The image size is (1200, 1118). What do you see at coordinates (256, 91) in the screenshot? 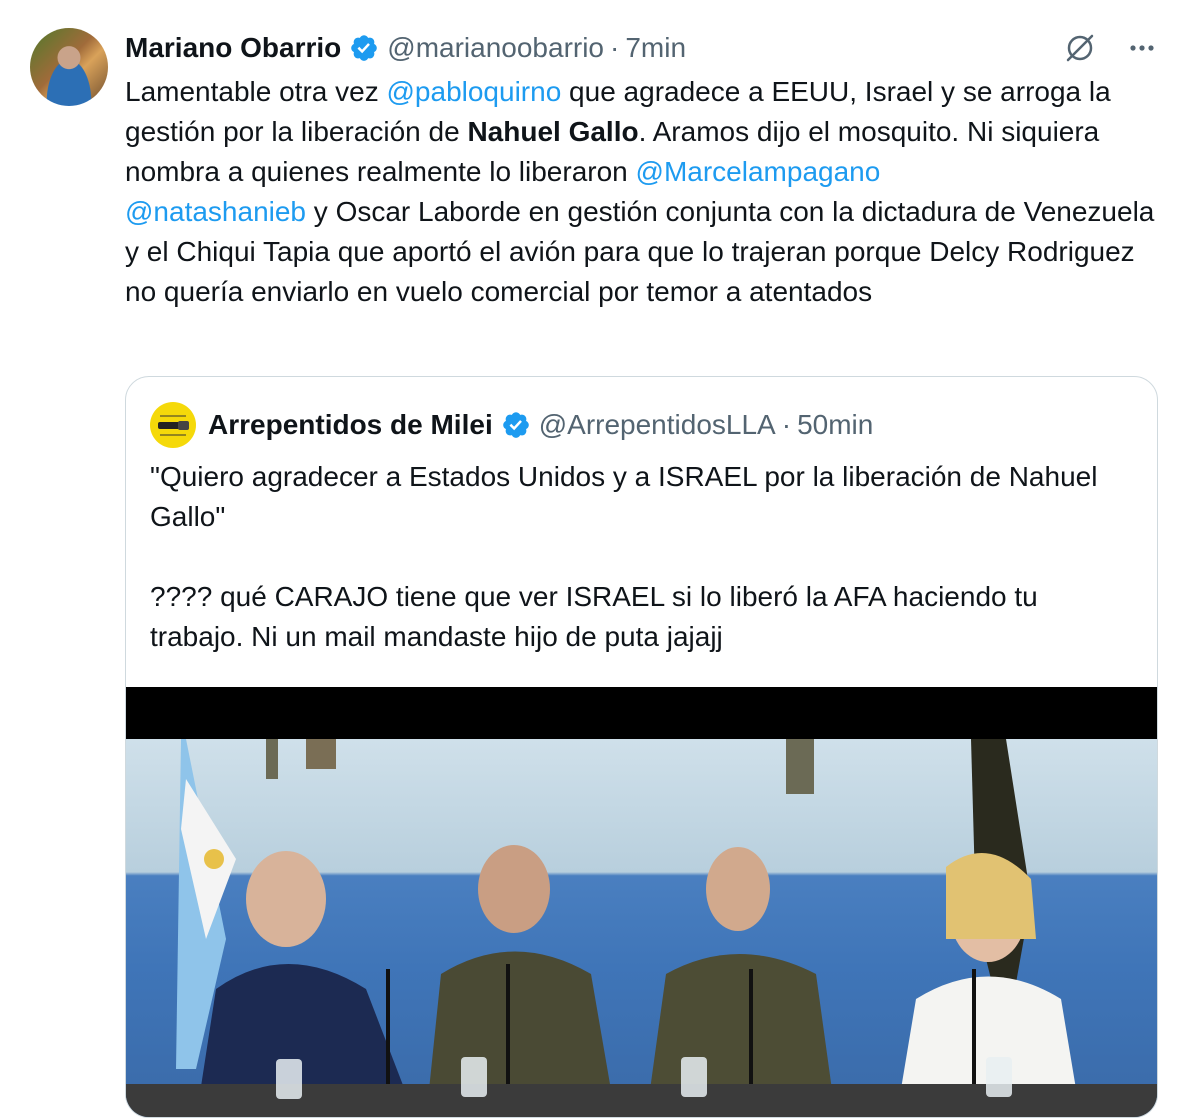
I see `text-segment: Lamentable otra vez` at bounding box center [256, 91].